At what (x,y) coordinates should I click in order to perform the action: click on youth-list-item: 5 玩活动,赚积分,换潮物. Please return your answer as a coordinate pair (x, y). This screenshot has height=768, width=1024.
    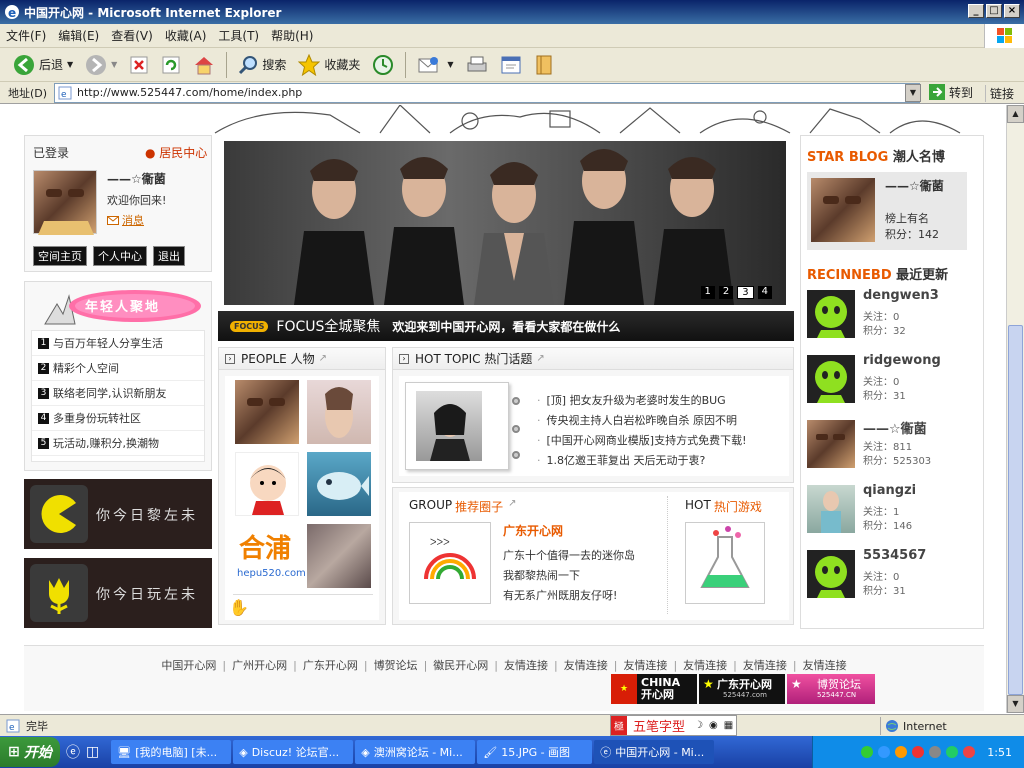
    Looking at the image, I should click on (118, 443).